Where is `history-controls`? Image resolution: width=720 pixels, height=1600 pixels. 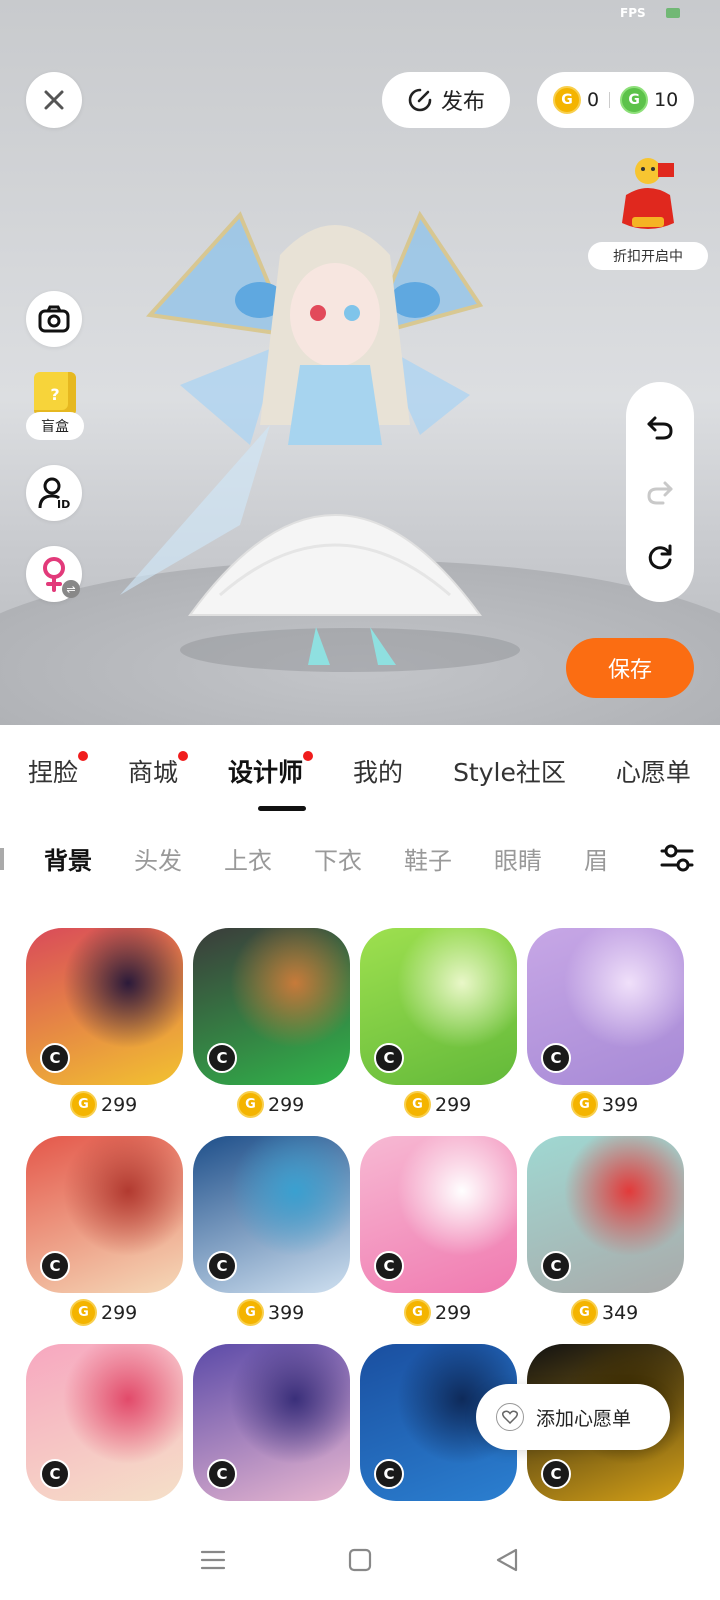 history-controls is located at coordinates (660, 492).